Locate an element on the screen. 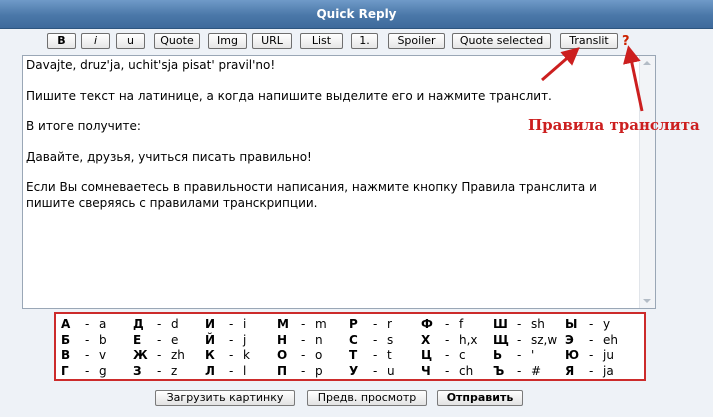 This screenshot has height=417, width=713. submit-button: Отправить is located at coordinates (480, 398).